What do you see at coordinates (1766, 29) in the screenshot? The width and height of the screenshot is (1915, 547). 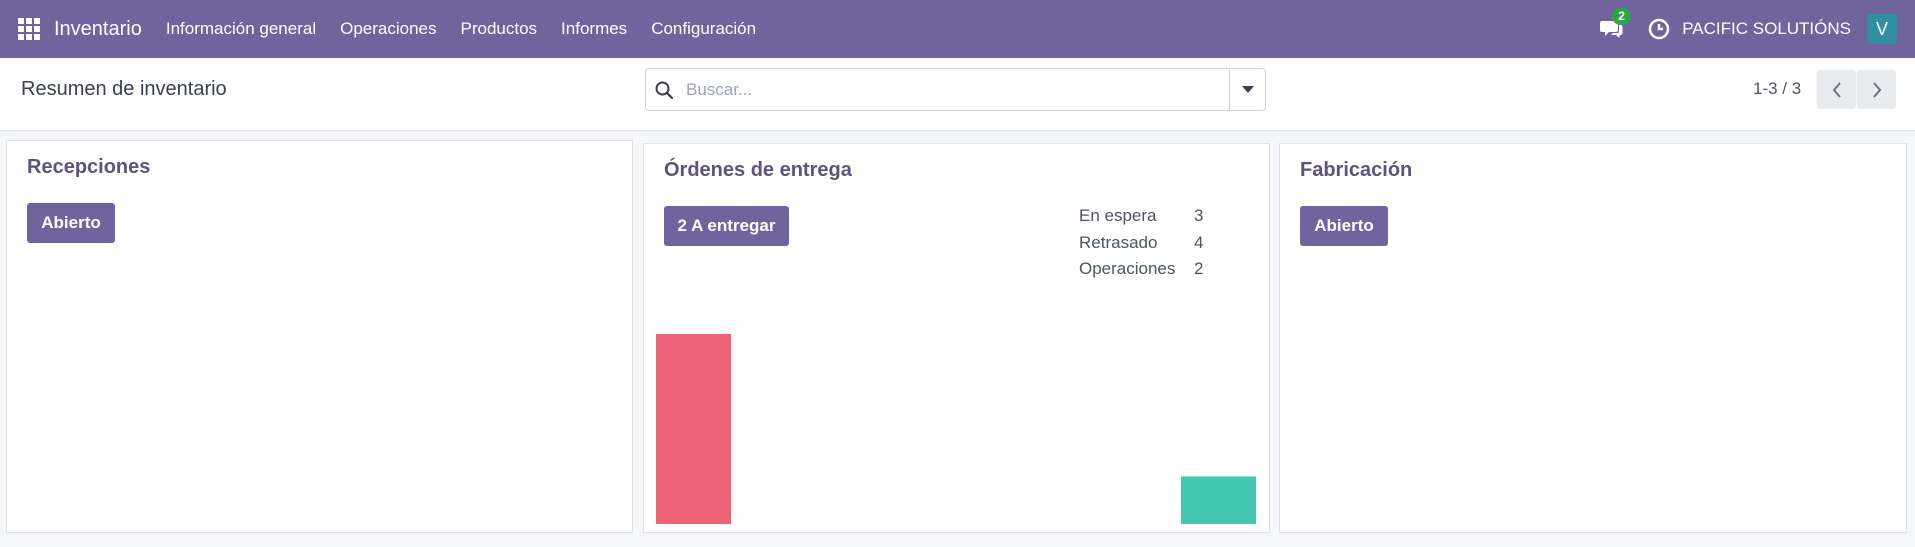 I see `company-switcher: PACIFIC SOLUTIÓNS` at bounding box center [1766, 29].